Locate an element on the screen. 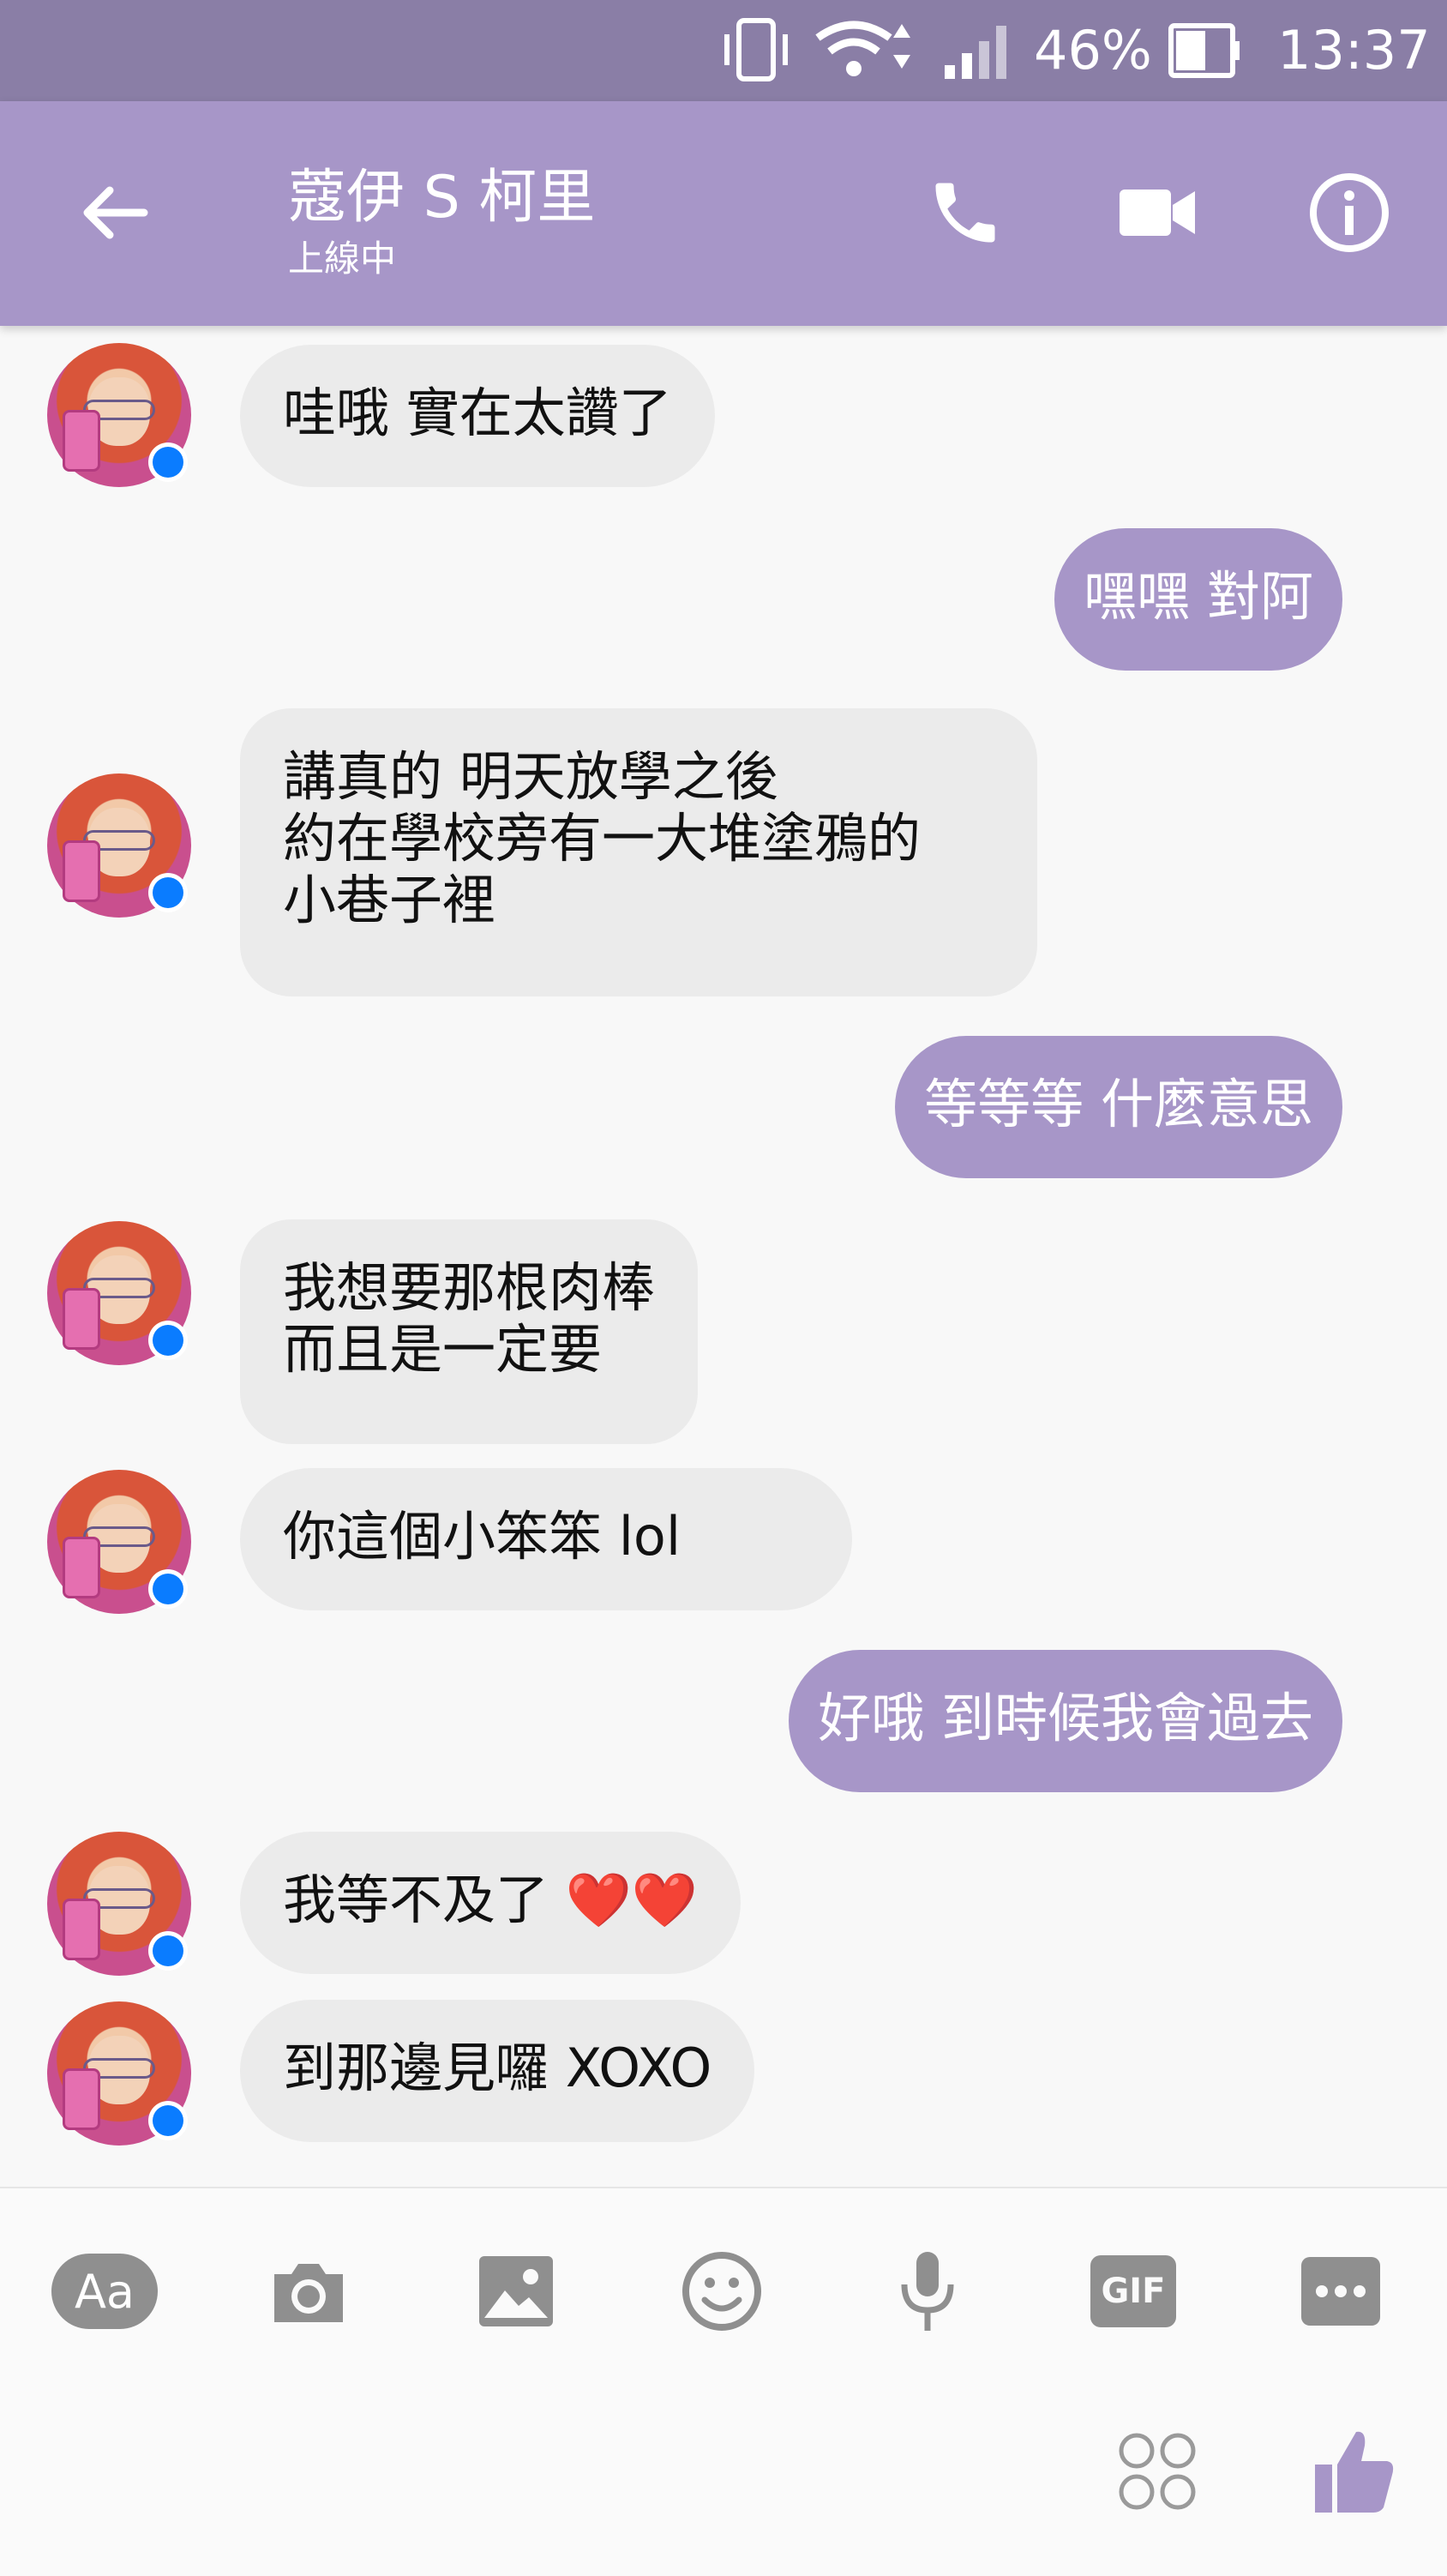  info-icon is located at coordinates (1349, 213).